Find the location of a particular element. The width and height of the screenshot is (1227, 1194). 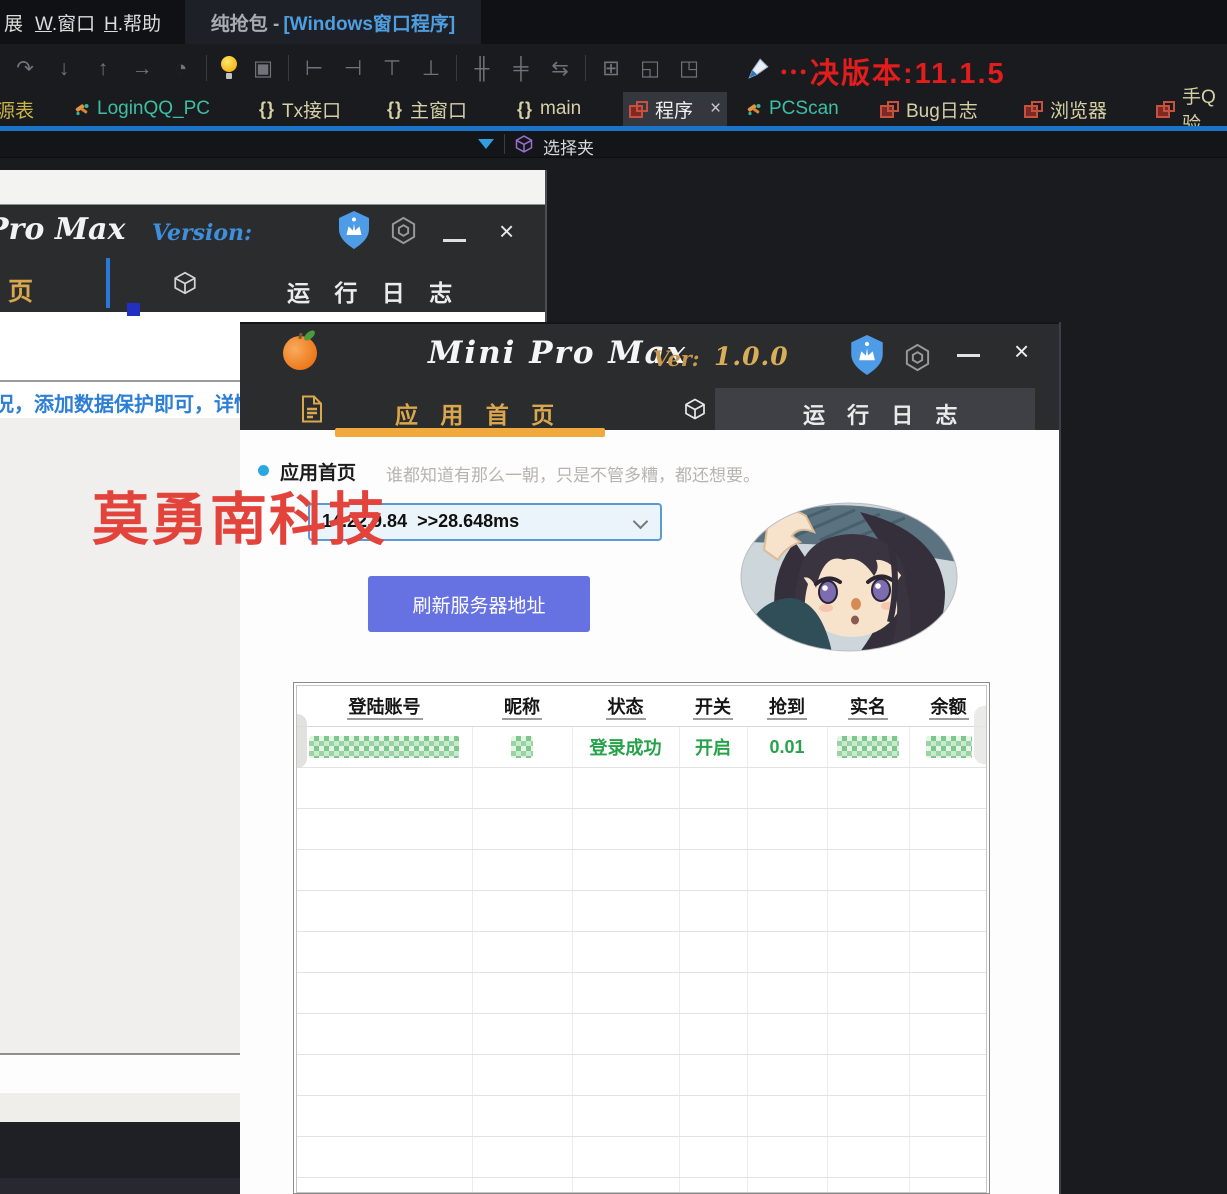

divider is located at coordinates (504, 144).